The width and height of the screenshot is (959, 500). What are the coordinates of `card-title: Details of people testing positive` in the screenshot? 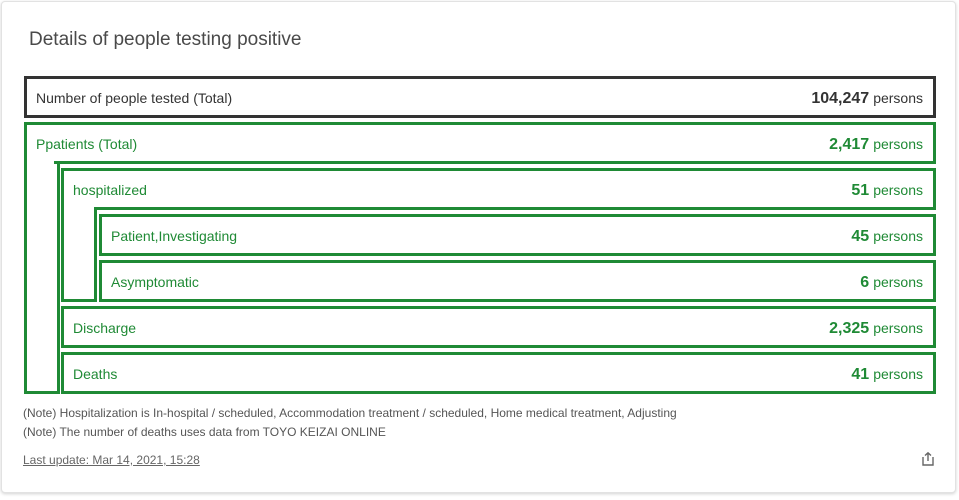 It's located at (165, 39).